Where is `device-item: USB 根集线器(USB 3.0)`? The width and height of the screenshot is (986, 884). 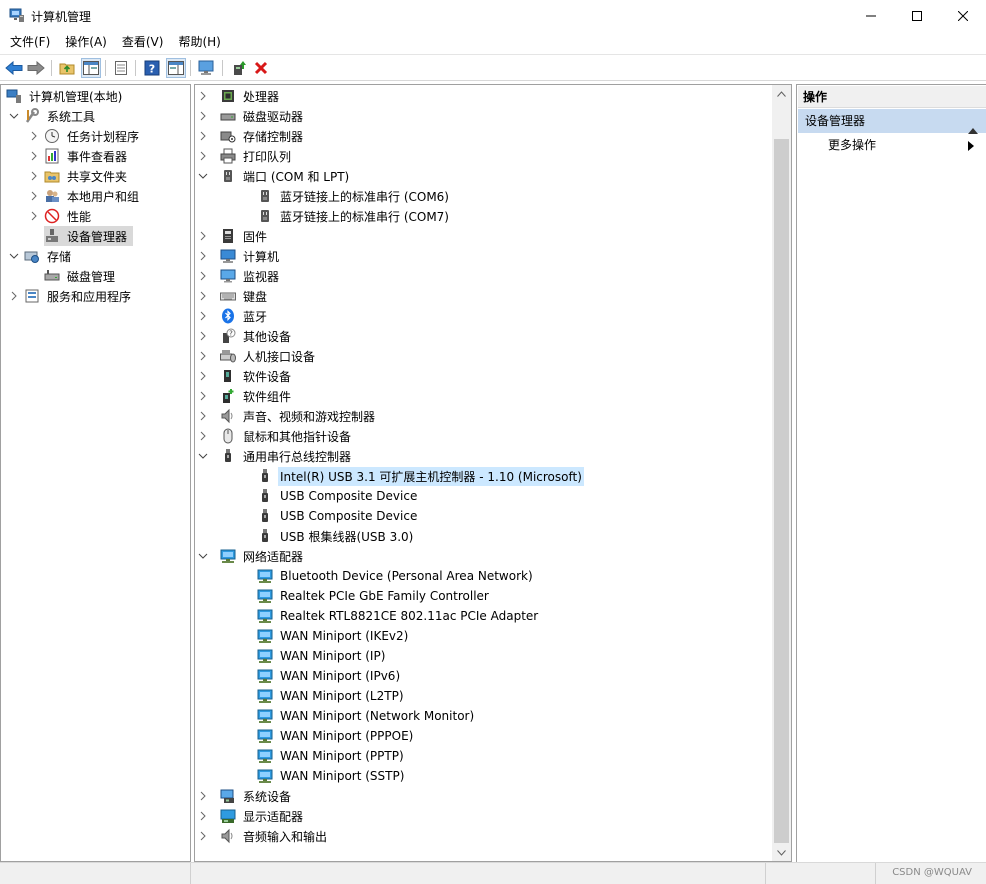 device-item: USB 根集线器(USB 3.0) is located at coordinates (336, 536).